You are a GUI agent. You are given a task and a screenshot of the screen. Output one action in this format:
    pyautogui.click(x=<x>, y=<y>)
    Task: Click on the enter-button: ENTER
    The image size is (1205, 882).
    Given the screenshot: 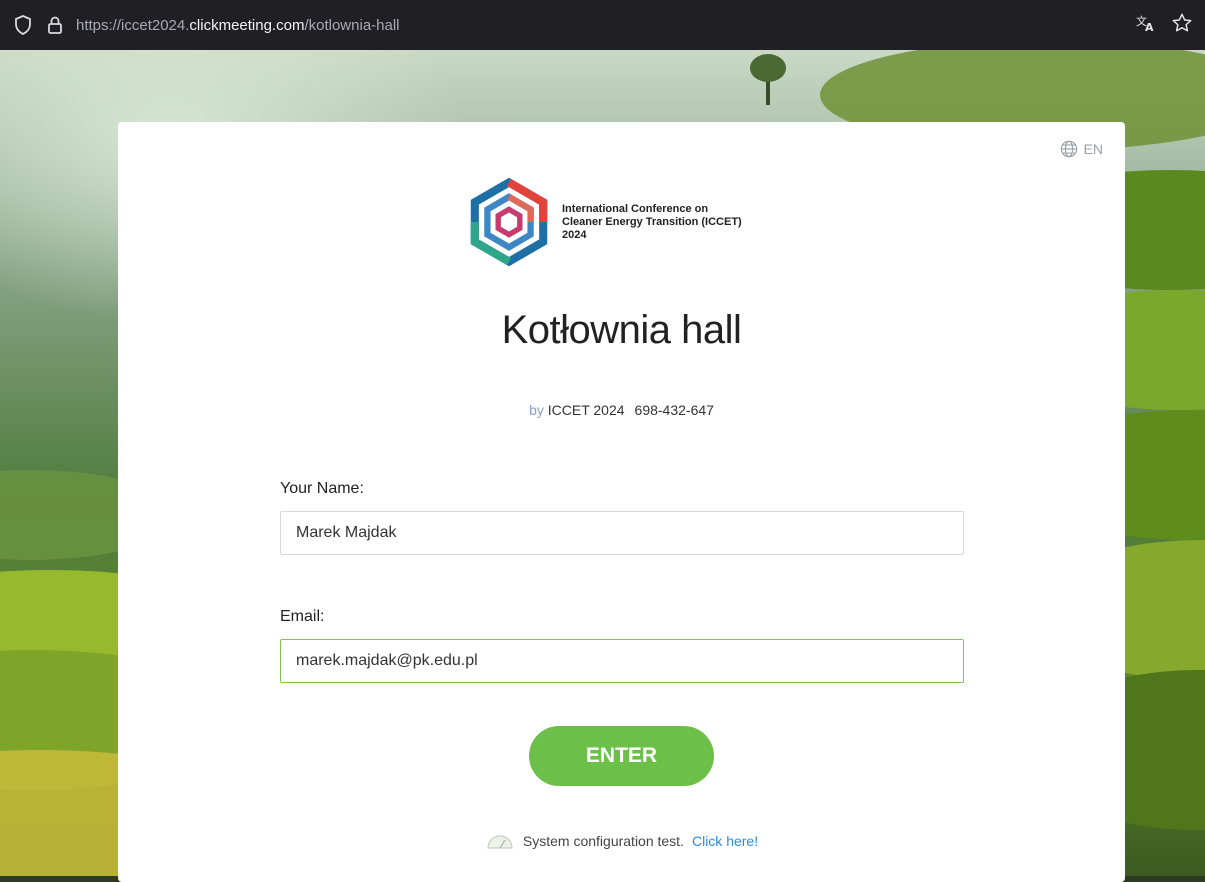 What is the action you would take?
    pyautogui.click(x=621, y=756)
    